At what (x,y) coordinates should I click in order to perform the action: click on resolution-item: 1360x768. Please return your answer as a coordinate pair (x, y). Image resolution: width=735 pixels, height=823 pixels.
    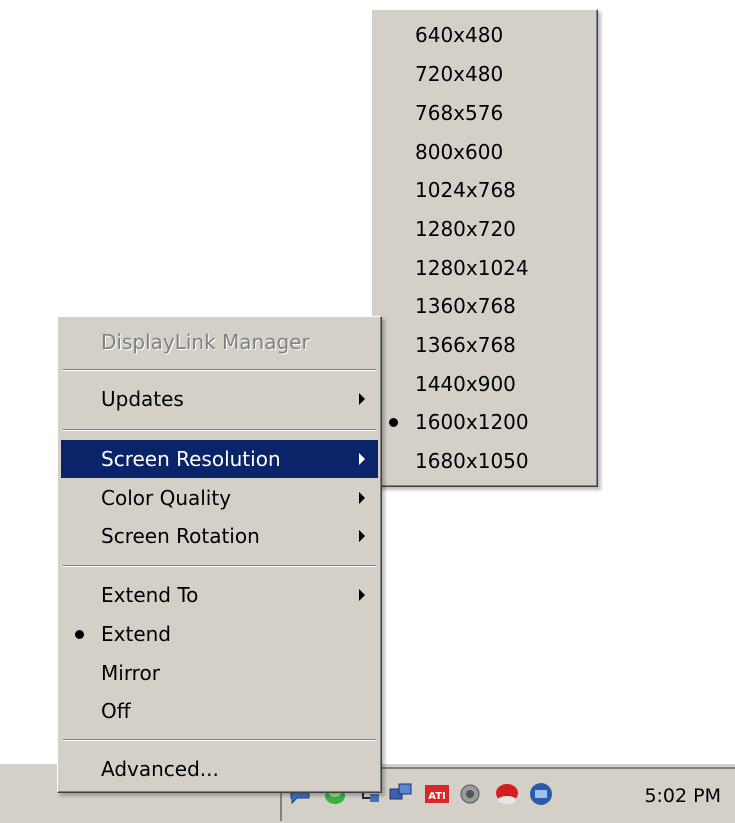
    Looking at the image, I should click on (484, 306).